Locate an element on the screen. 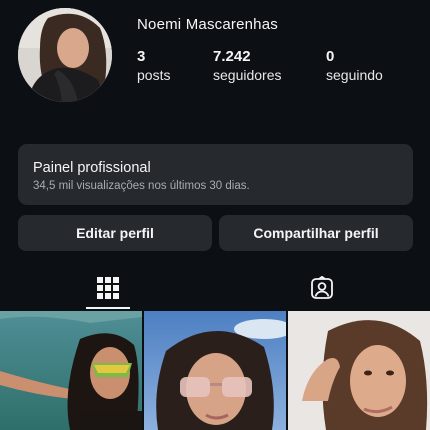 The width and height of the screenshot is (430, 430). tab-tagged is located at coordinates (322, 288).